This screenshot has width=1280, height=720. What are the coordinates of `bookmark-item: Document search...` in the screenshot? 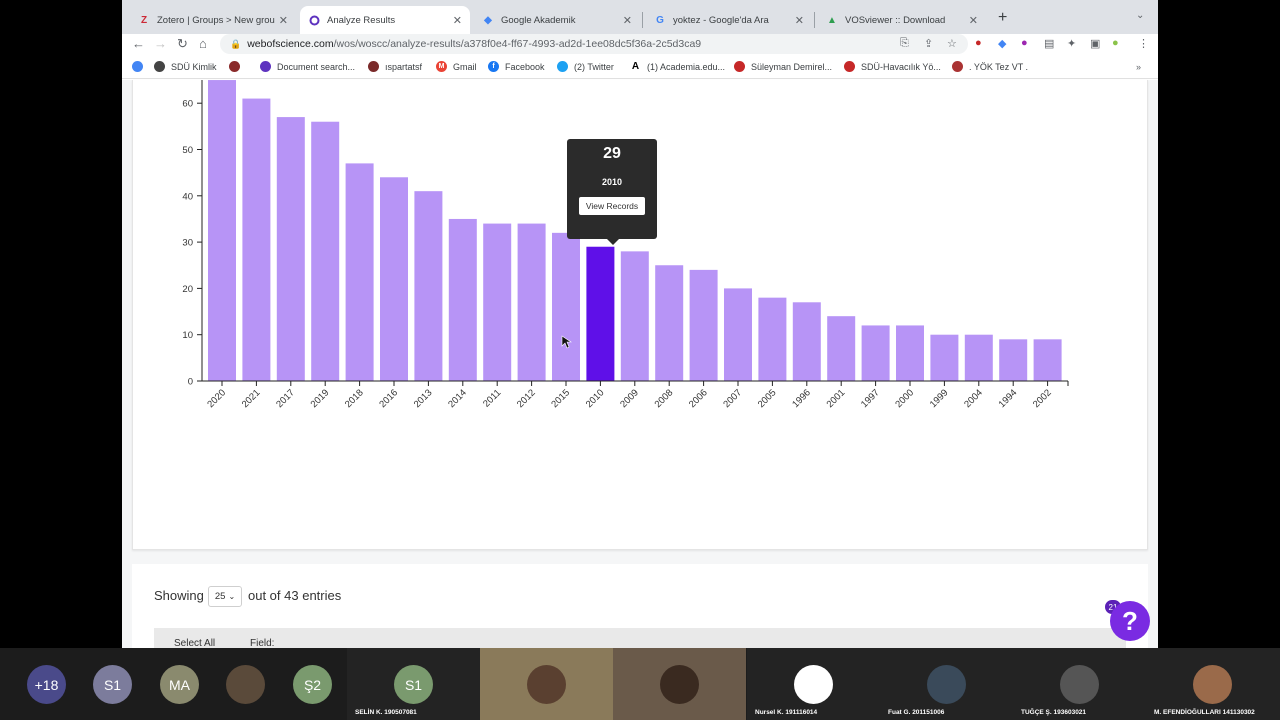 It's located at (307, 66).